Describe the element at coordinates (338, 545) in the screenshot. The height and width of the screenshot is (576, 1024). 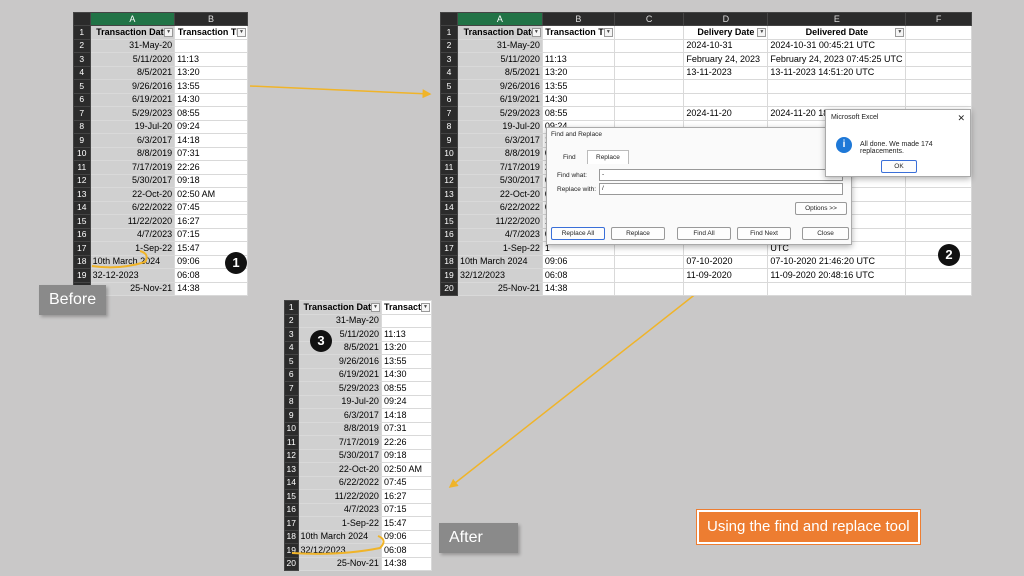
I see `highlight-circle-after` at that location.